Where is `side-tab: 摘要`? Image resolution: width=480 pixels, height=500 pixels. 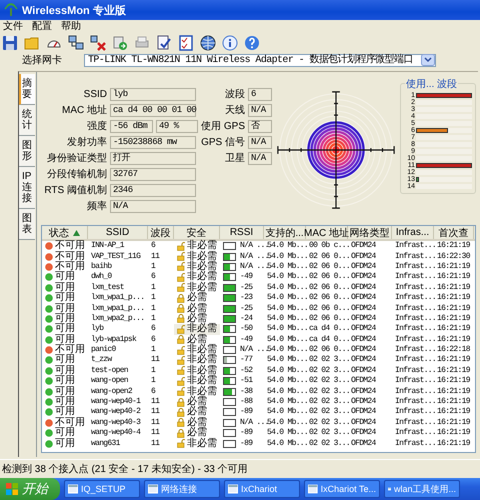 side-tab: 摘要 is located at coordinates (27, 89).